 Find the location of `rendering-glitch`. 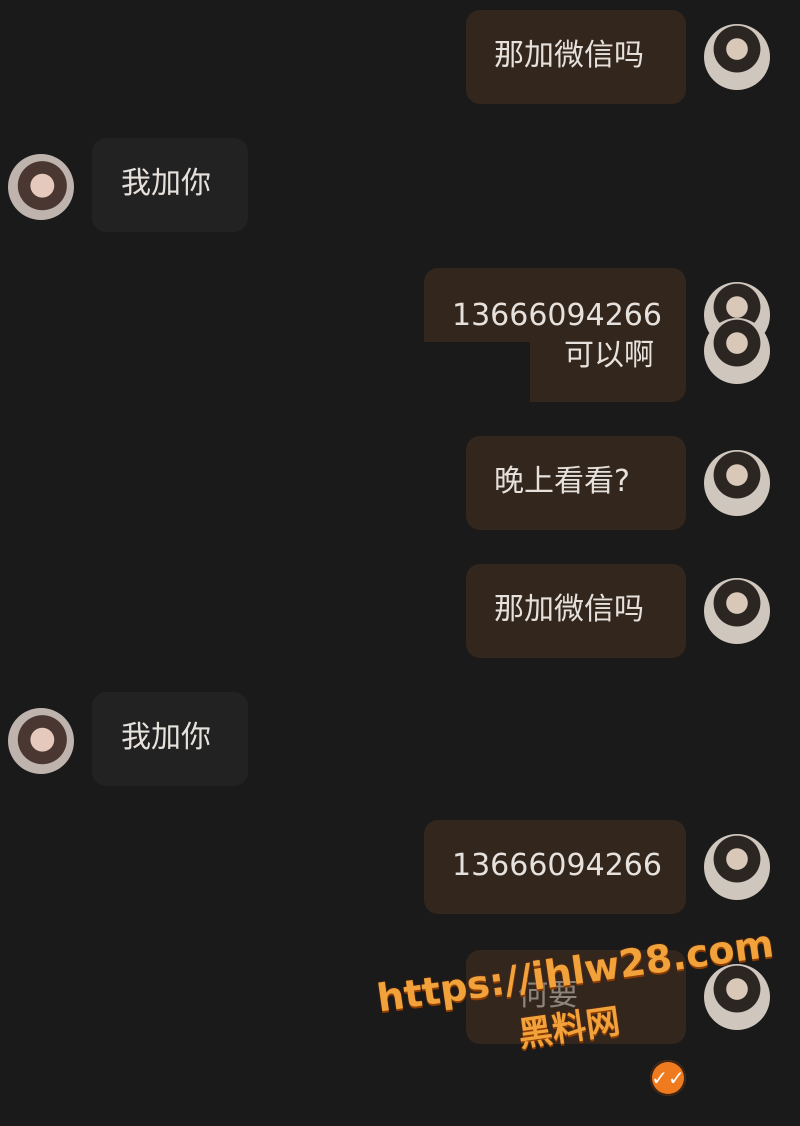

rendering-glitch is located at coordinates (477, 372).